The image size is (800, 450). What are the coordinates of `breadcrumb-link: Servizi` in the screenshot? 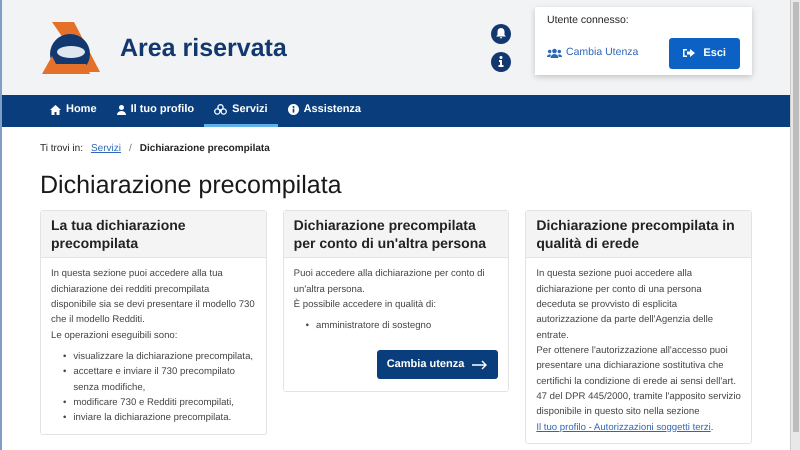 It's located at (105, 148).